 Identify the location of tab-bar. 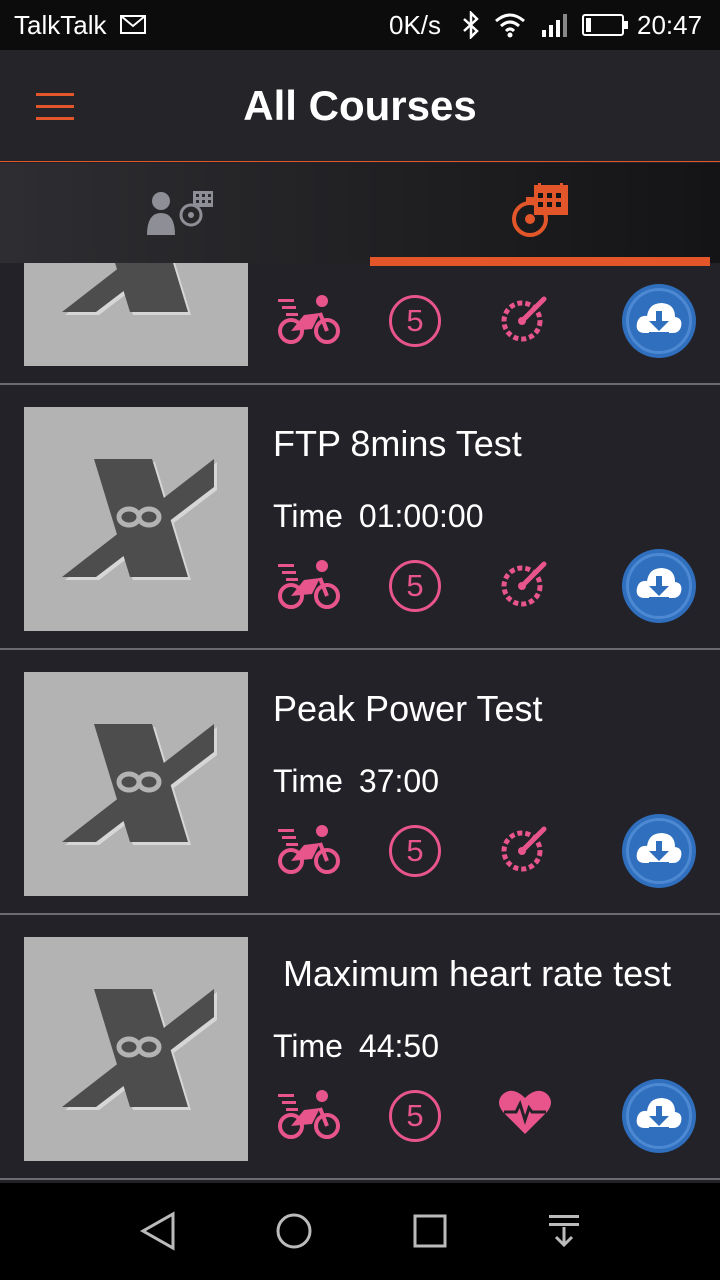
(360, 214).